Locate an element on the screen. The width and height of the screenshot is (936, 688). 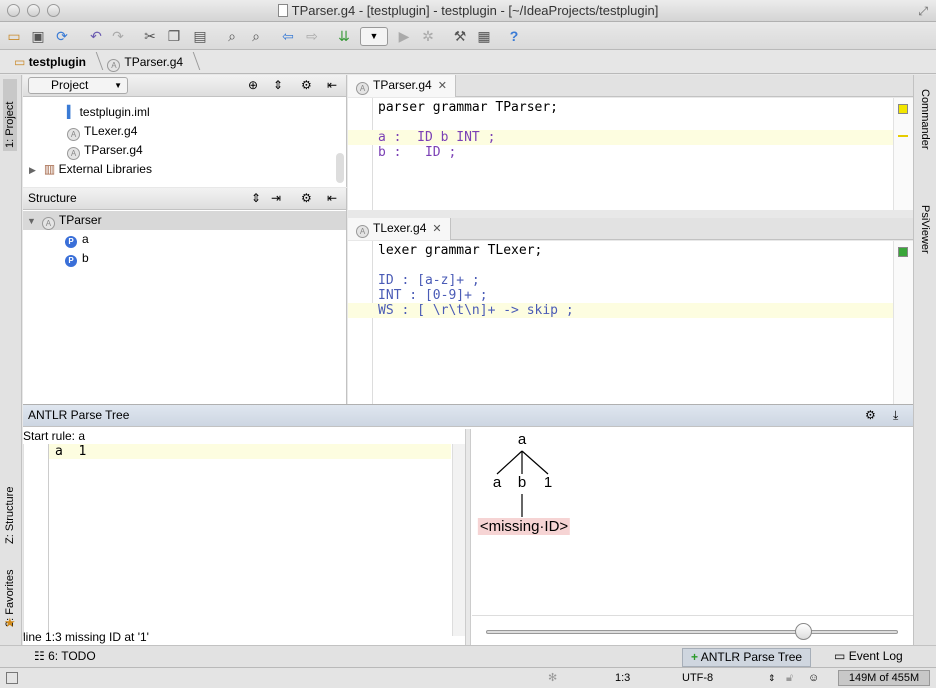
structure-root: ▼ A TParser is located at coordinates (184, 220).